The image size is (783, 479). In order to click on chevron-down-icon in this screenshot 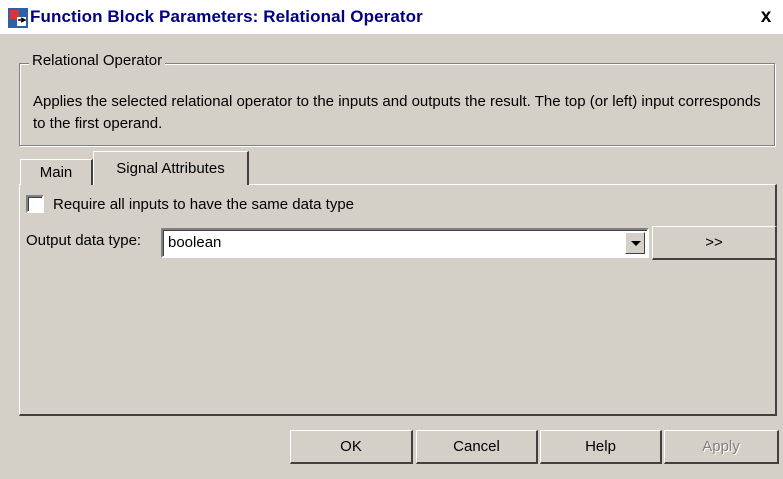, I will do `click(635, 243)`.